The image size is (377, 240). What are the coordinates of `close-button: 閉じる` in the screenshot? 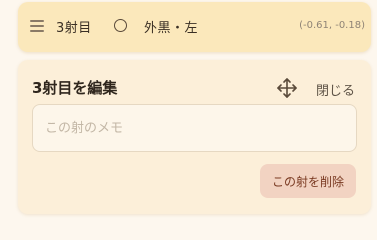 It's located at (335, 89).